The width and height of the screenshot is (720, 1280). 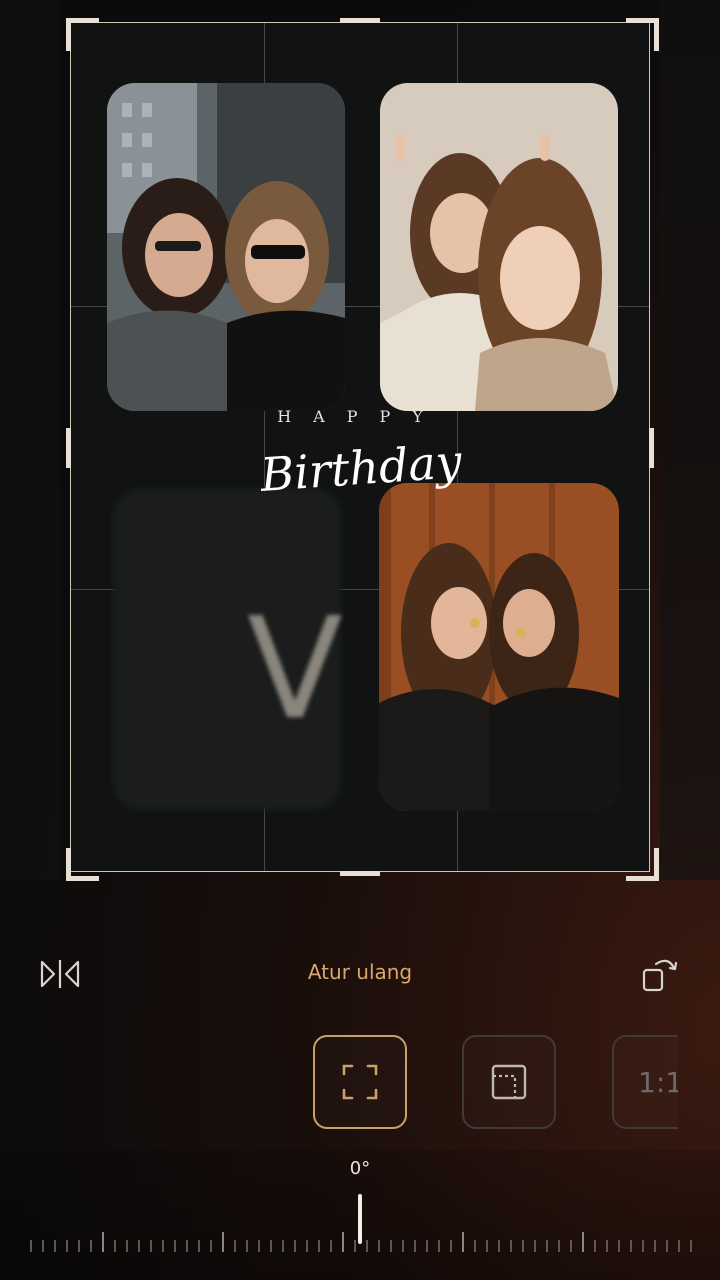 What do you see at coordinates (82, 864) in the screenshot?
I see `crop-handle-bottom-left` at bounding box center [82, 864].